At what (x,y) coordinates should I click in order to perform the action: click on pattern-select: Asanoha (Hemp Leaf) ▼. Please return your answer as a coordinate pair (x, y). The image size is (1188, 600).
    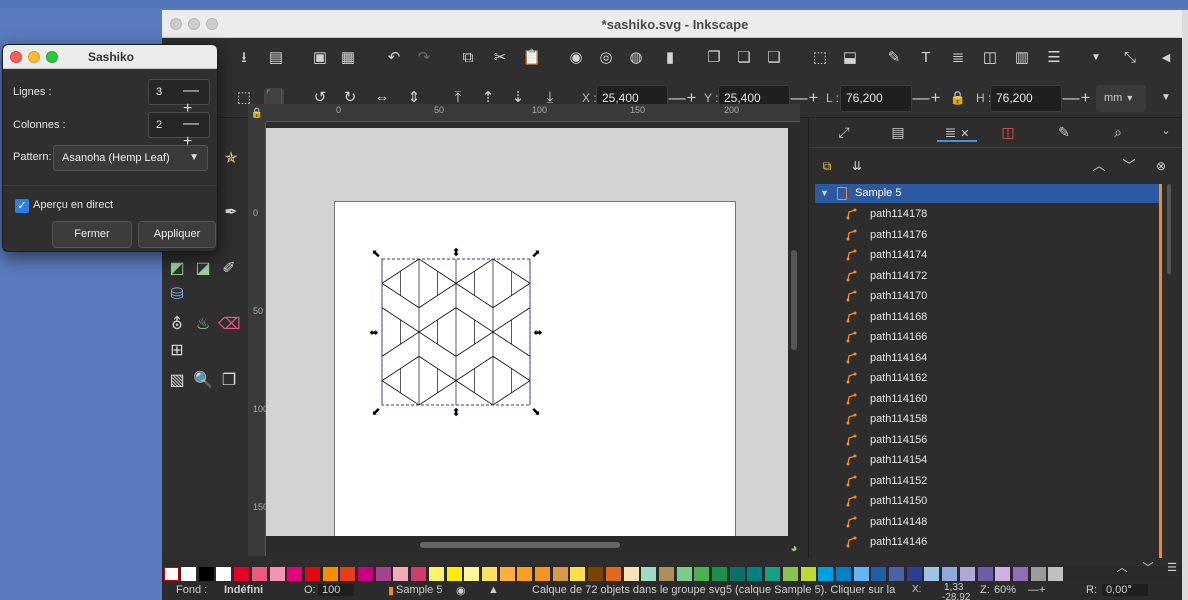
    Looking at the image, I should click on (130, 158).